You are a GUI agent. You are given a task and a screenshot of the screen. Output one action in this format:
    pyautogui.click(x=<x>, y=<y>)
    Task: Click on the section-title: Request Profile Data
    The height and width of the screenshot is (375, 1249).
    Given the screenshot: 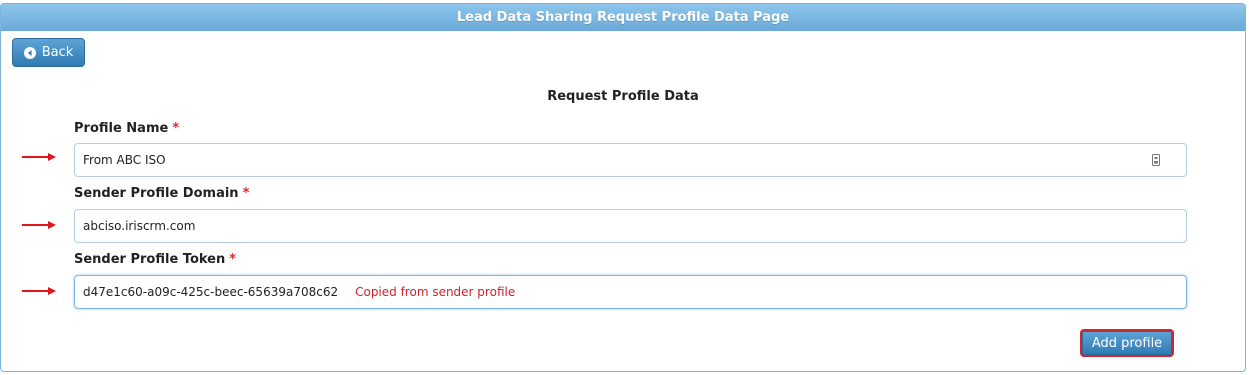 What is the action you would take?
    pyautogui.click(x=623, y=96)
    